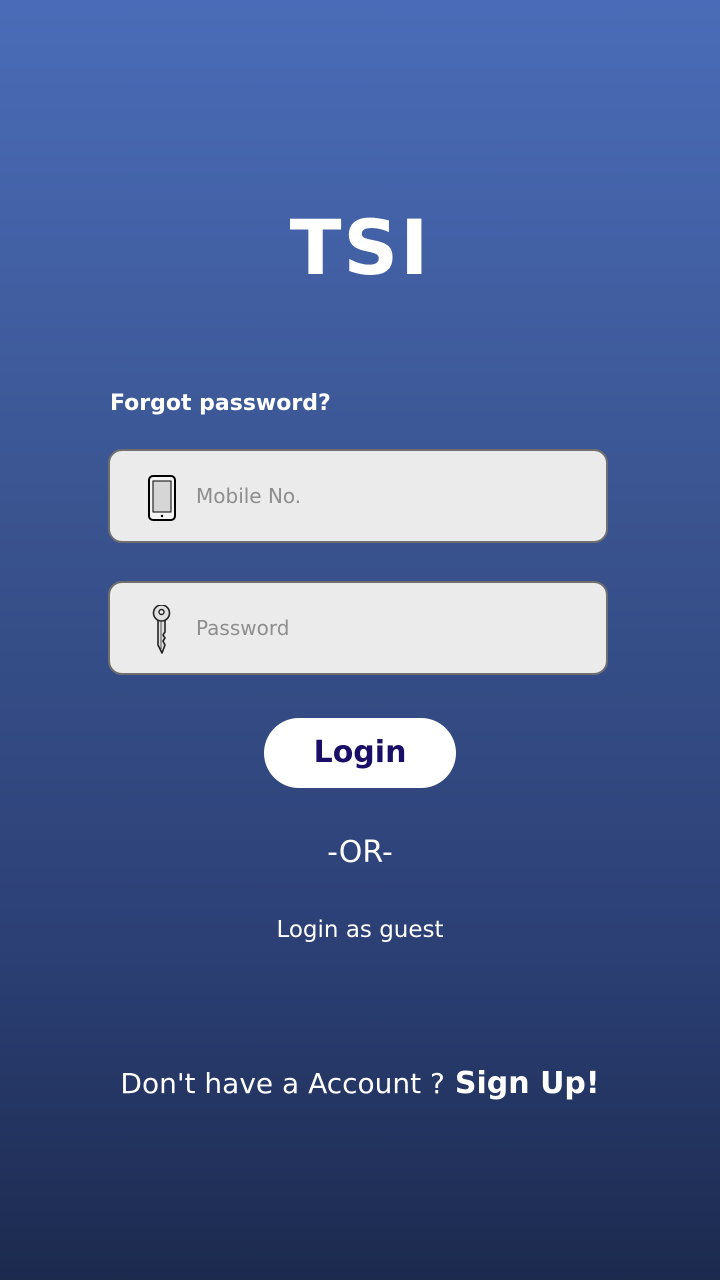 The width and height of the screenshot is (720, 1280). What do you see at coordinates (360, 753) in the screenshot?
I see `login-button: Login` at bounding box center [360, 753].